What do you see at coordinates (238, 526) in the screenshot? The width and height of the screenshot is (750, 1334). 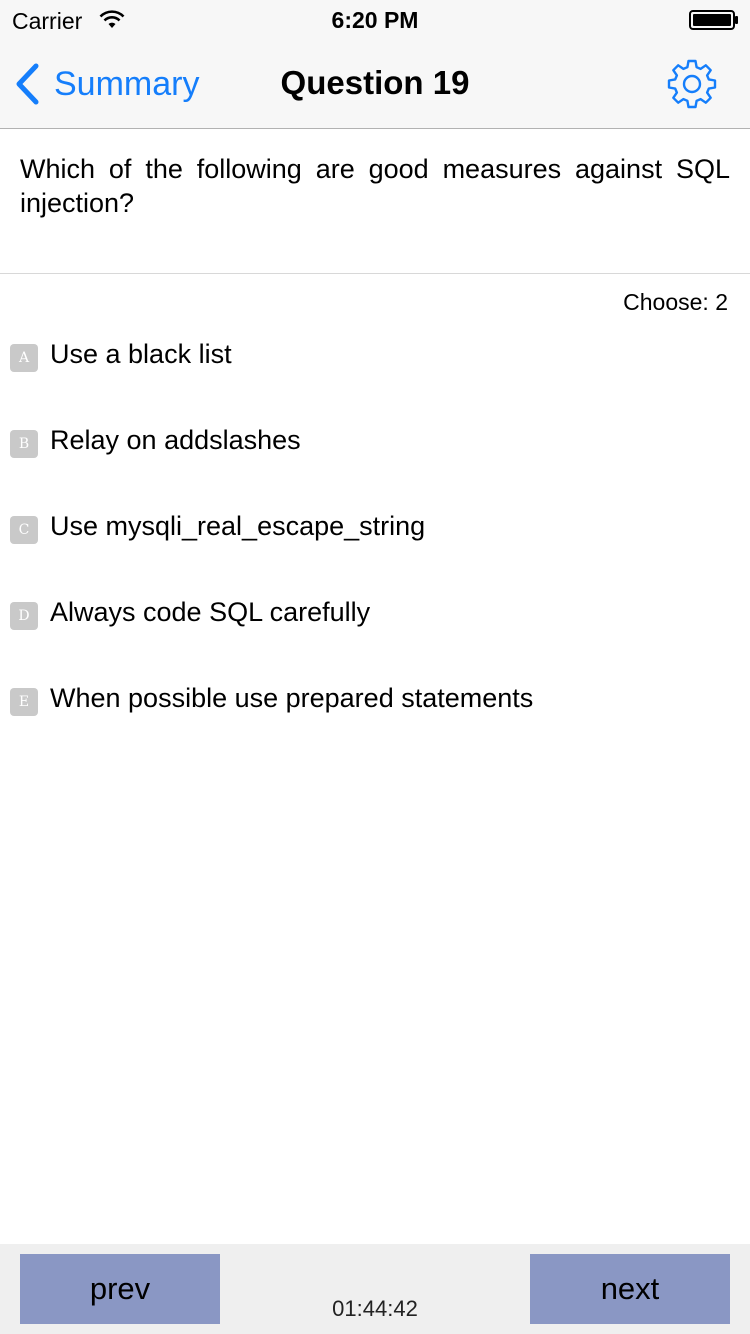 I see `option-text: Use mysqli_real_escape_string` at bounding box center [238, 526].